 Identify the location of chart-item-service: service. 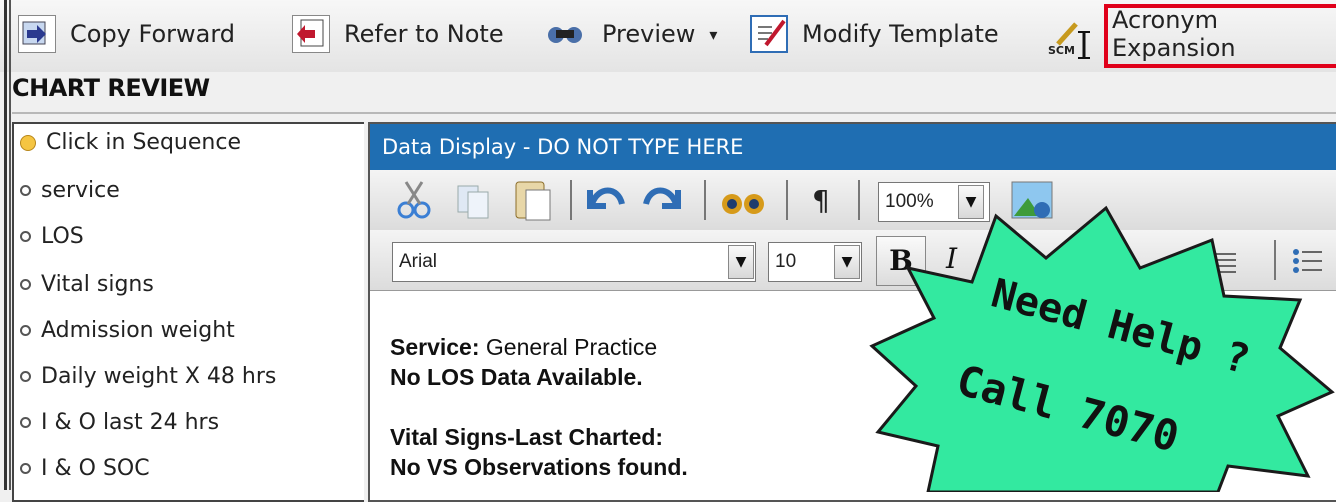
(70, 190).